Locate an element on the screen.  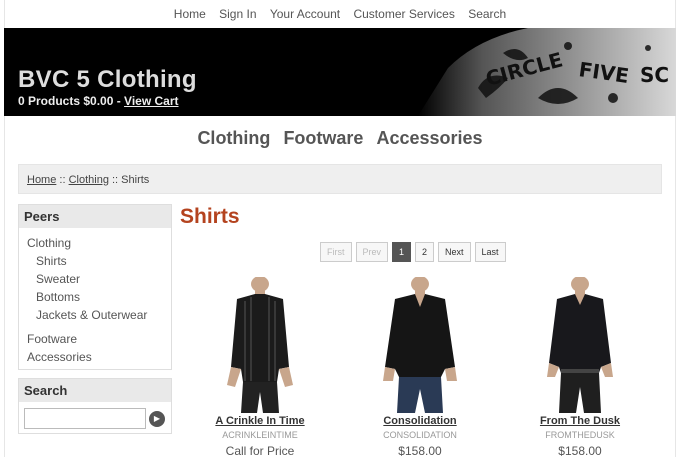
product-name-link: A Crinkle In Time is located at coordinates (260, 421).